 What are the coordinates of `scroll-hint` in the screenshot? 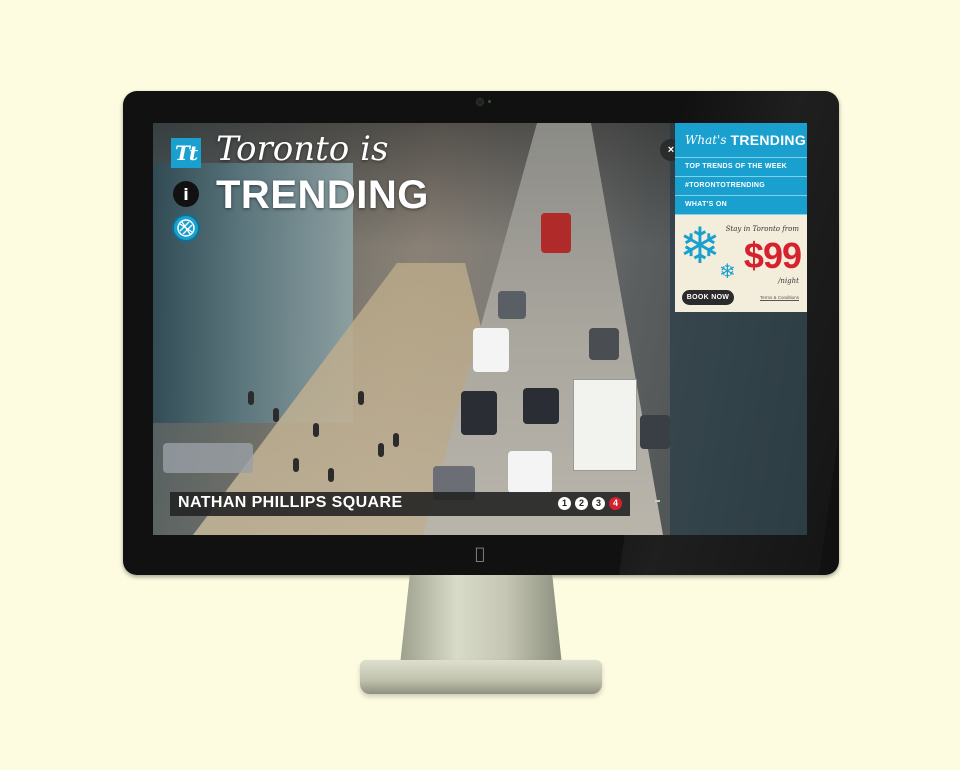 It's located at (657, 501).